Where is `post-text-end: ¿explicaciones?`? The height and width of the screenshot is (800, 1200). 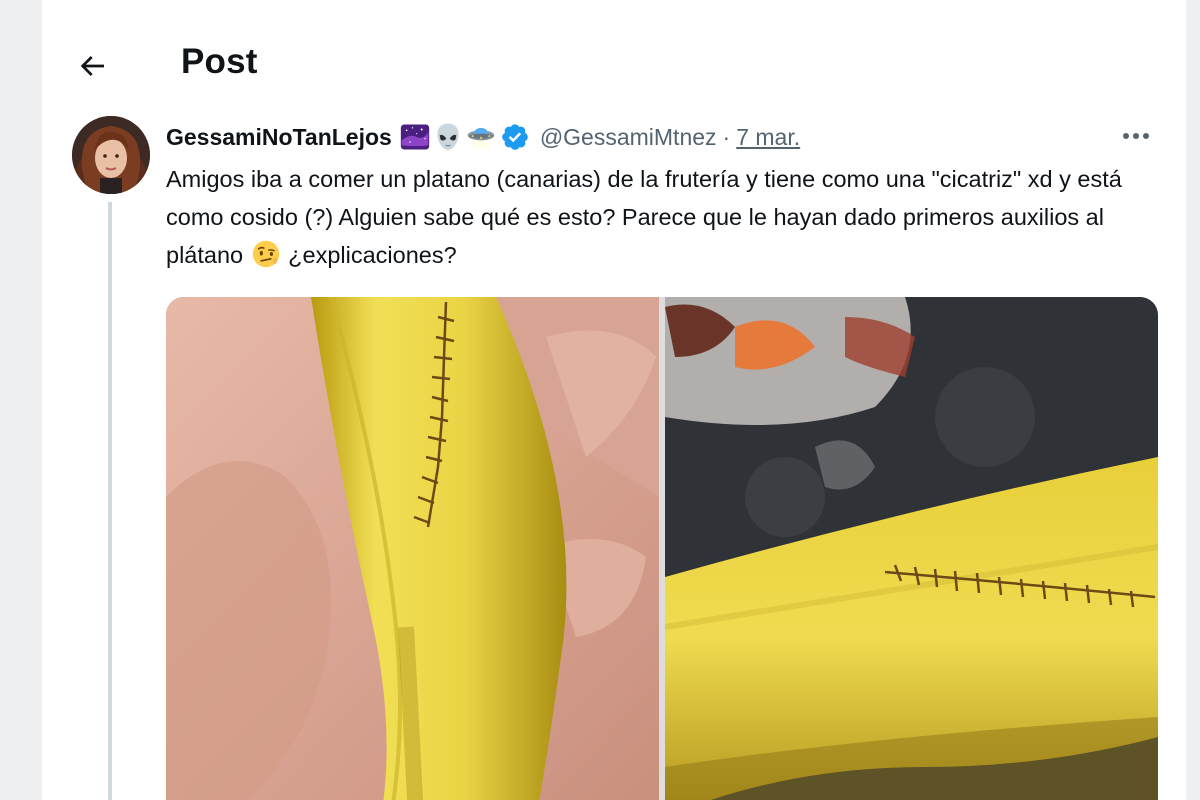
post-text-end: ¿explicaciones? is located at coordinates (369, 255).